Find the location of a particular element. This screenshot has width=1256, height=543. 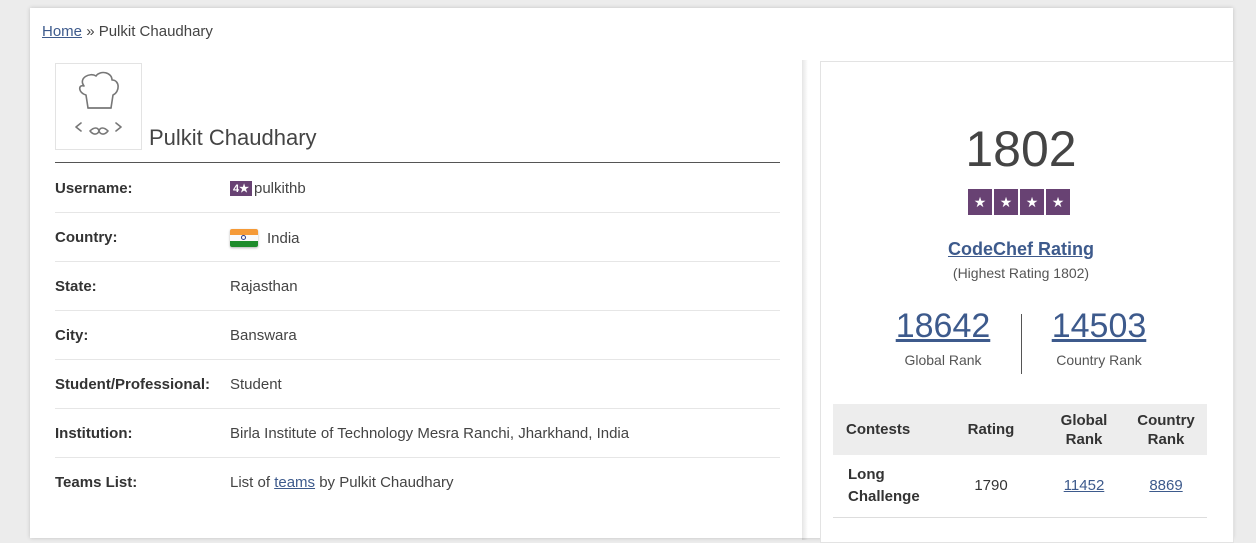

codechef-rating-link: CodeChef Rating is located at coordinates (1021, 249).